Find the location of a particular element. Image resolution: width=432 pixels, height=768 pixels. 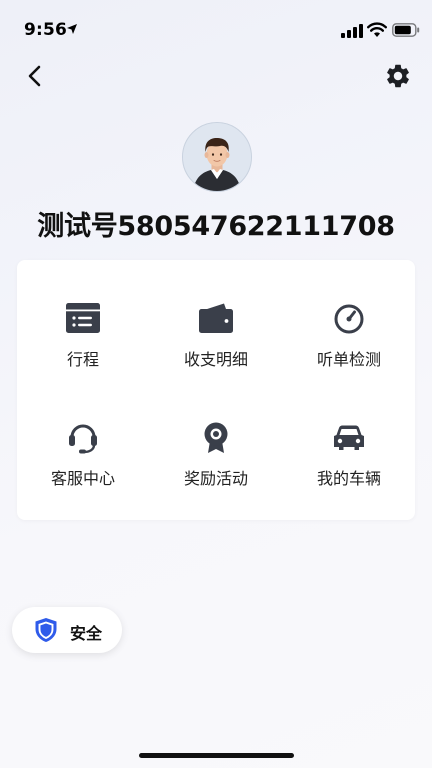

home-indicator is located at coordinates (216, 755).